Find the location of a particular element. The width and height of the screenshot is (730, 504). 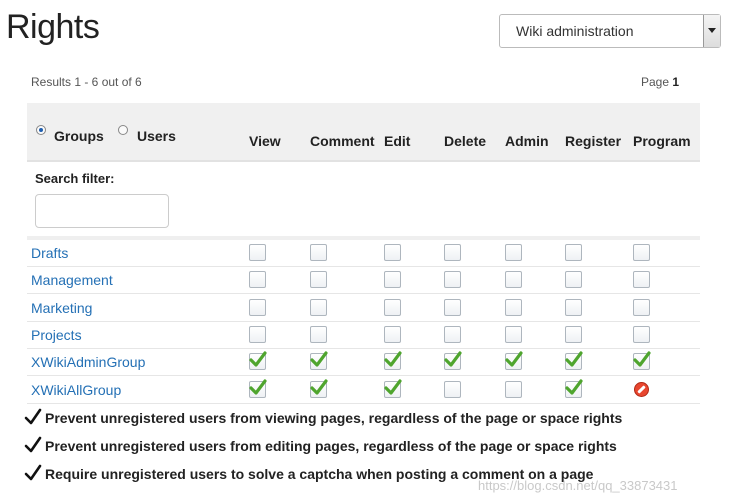

group-link-xwikiallgroup: XWikiAllGroup is located at coordinates (76, 390).